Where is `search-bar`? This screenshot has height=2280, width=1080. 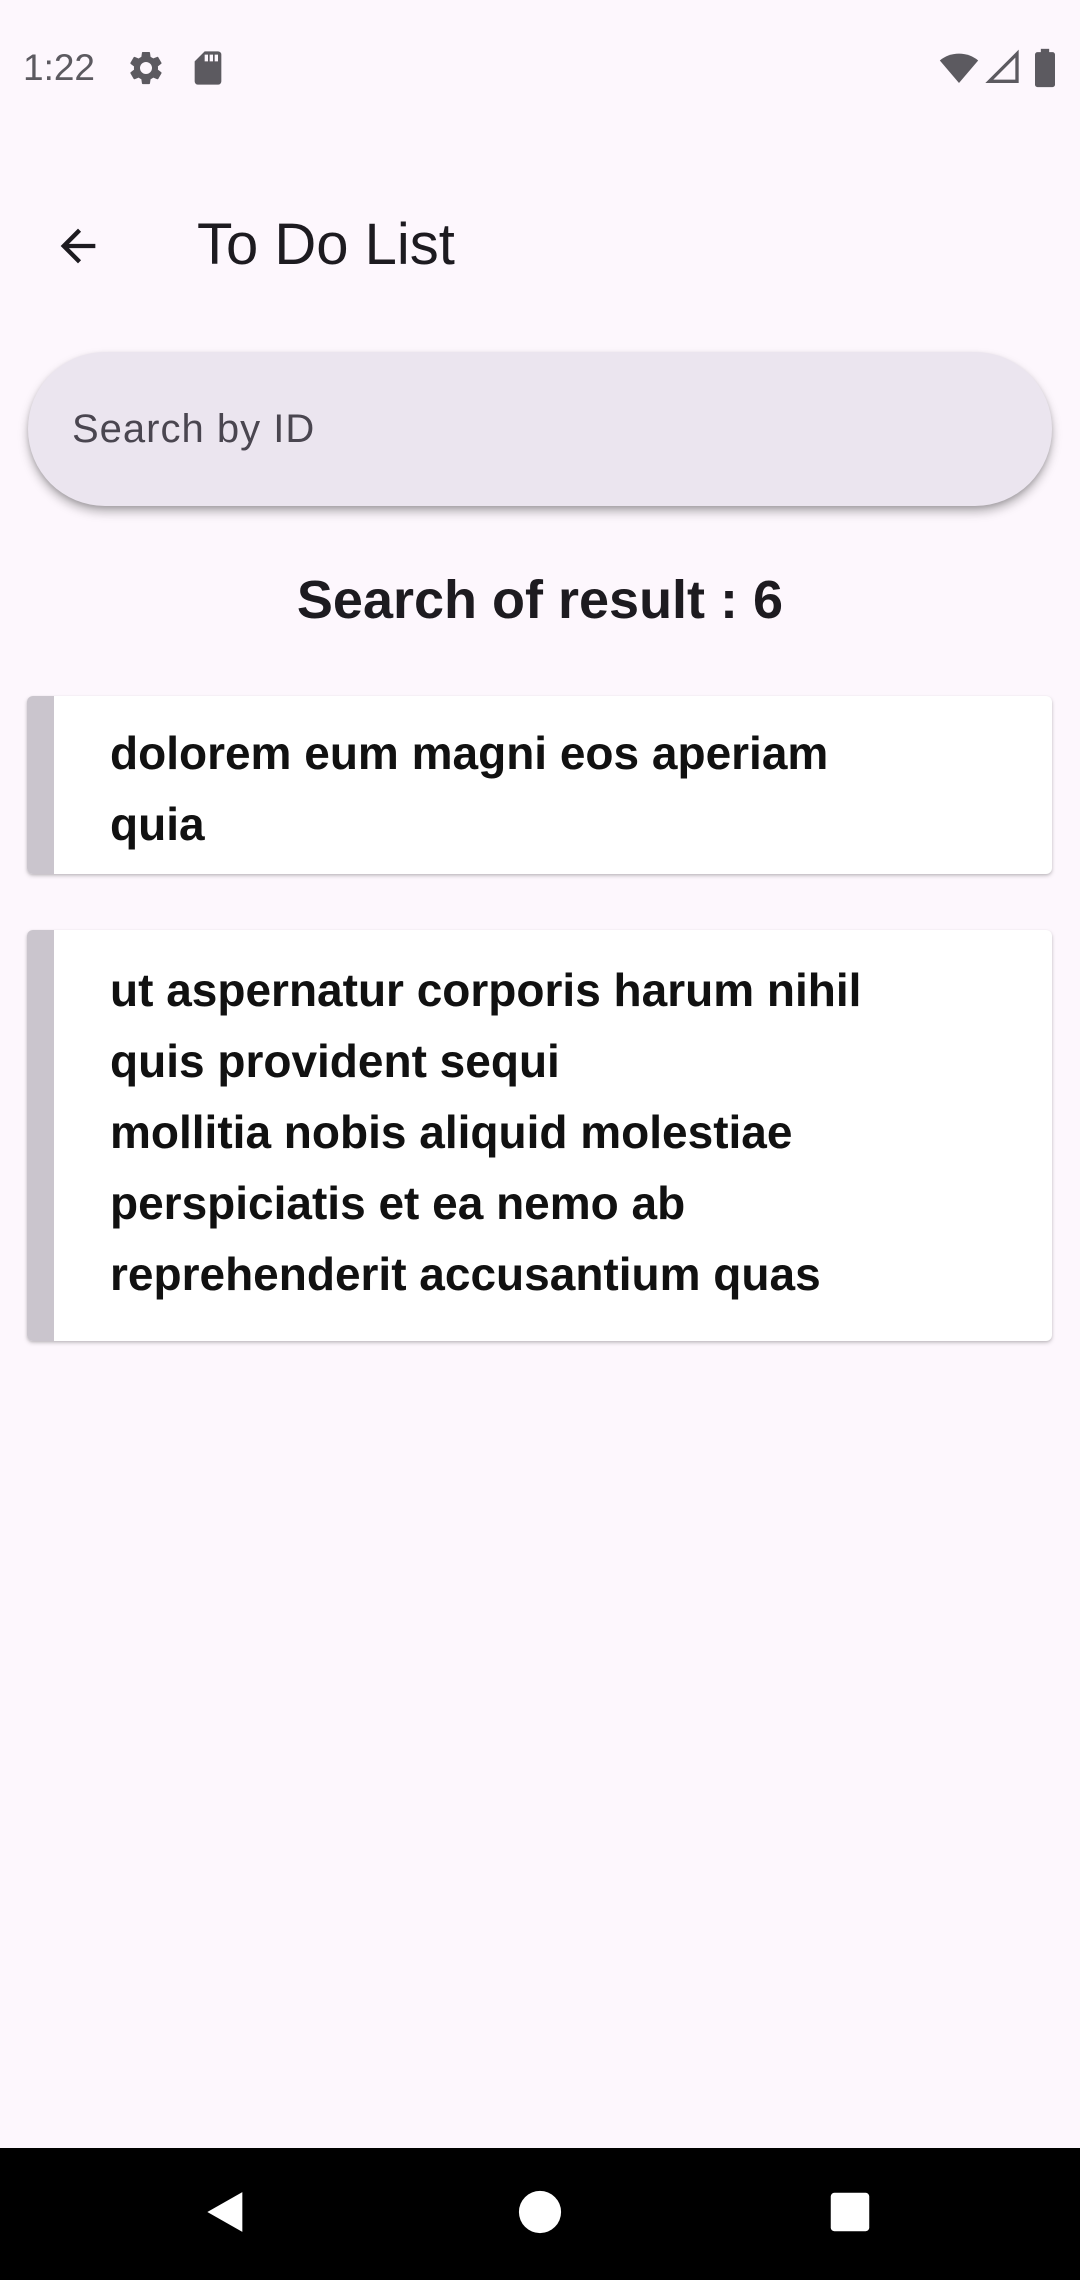
search-bar is located at coordinates (540, 429).